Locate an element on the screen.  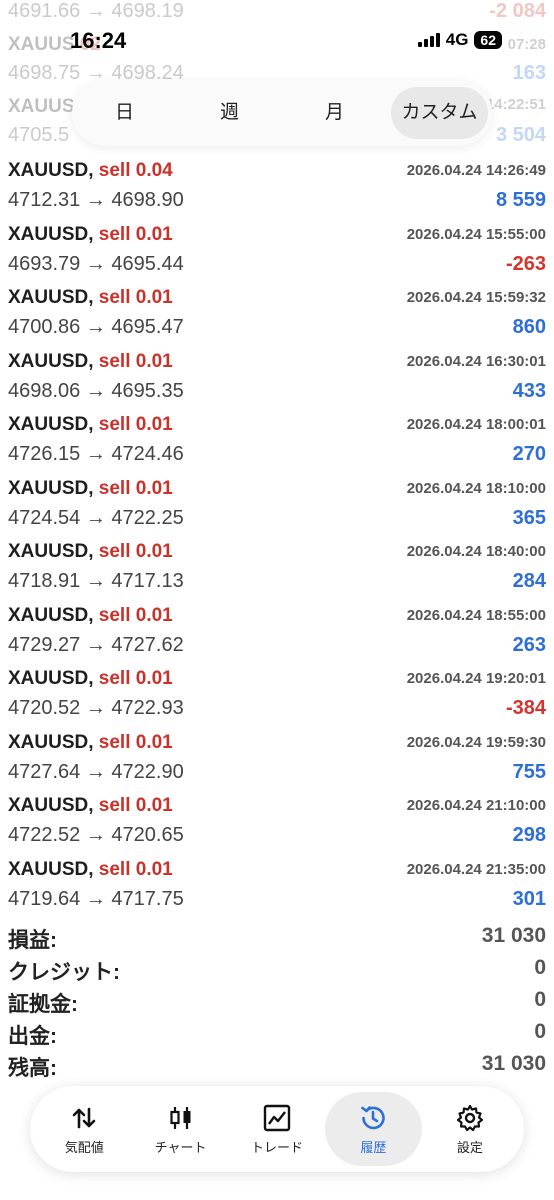
summary-label: 残高: is located at coordinates (32, 1068).